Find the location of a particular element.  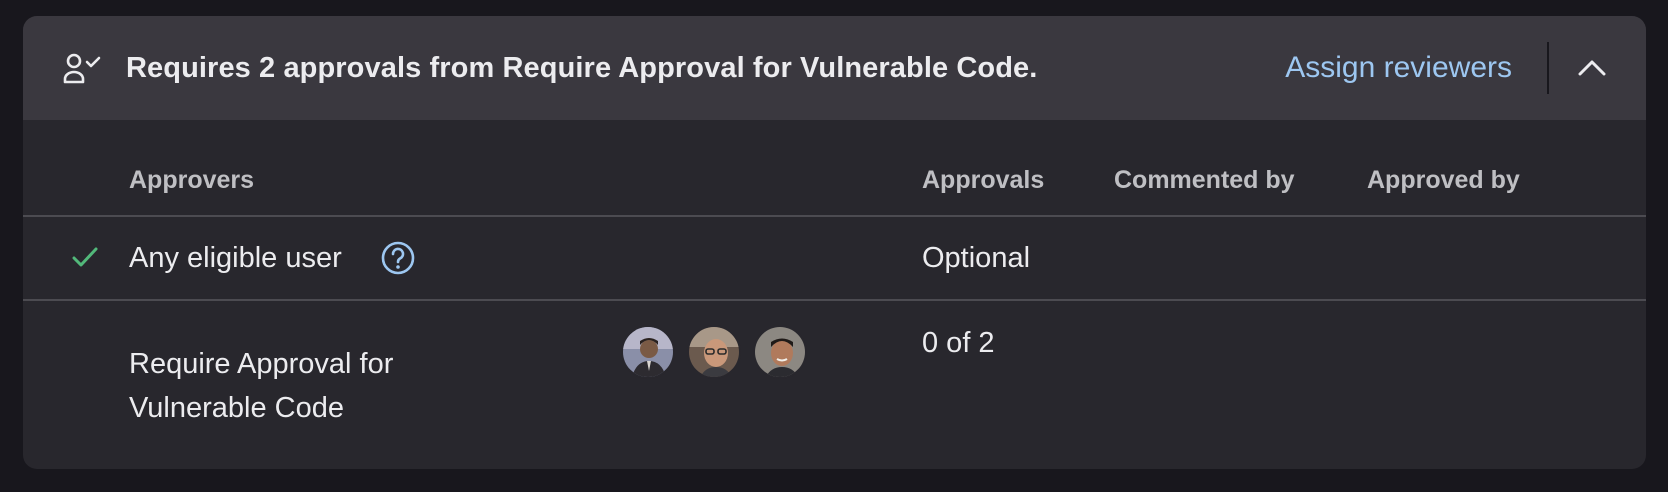

column-header-approvals: Approvals is located at coordinates (983, 180).